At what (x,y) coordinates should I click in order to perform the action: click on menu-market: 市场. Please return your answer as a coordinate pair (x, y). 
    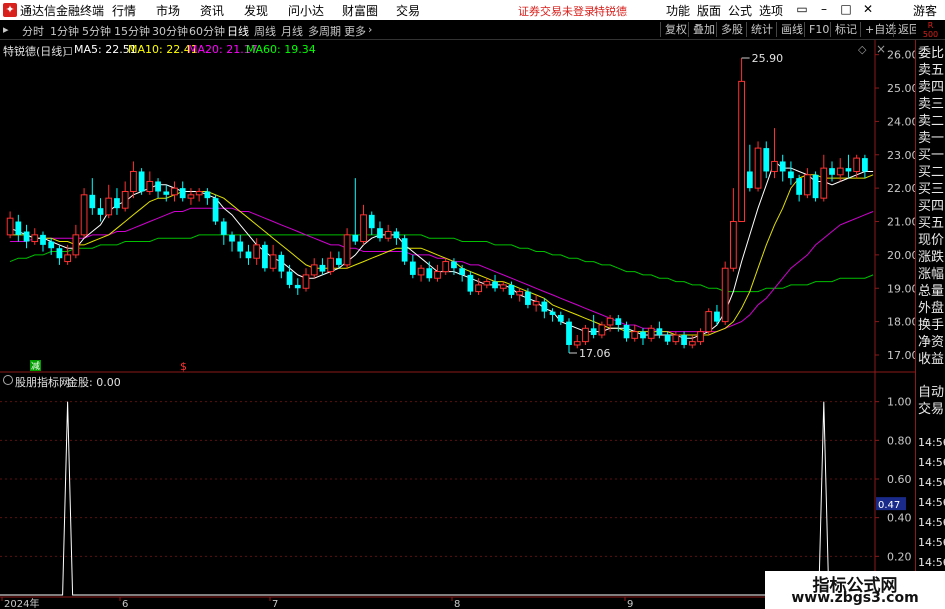
    Looking at the image, I should click on (168, 10).